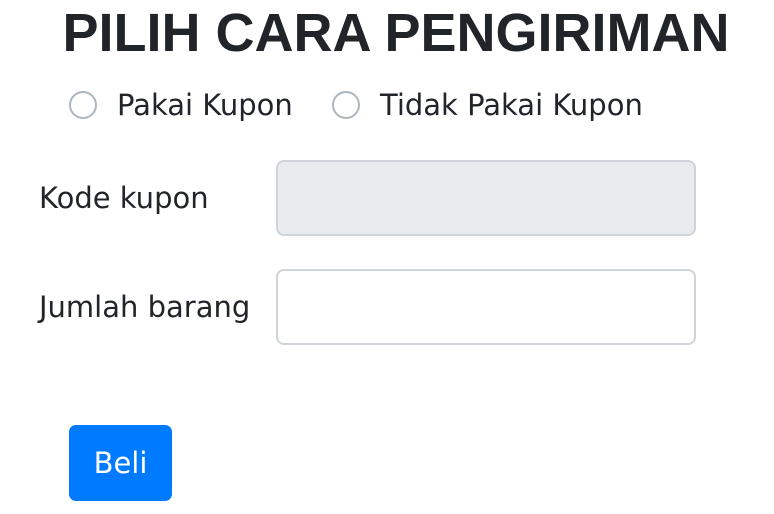 Image resolution: width=774 pixels, height=514 pixels. I want to click on radio-pakai-kupon: Pakai Kupon, so click(181, 105).